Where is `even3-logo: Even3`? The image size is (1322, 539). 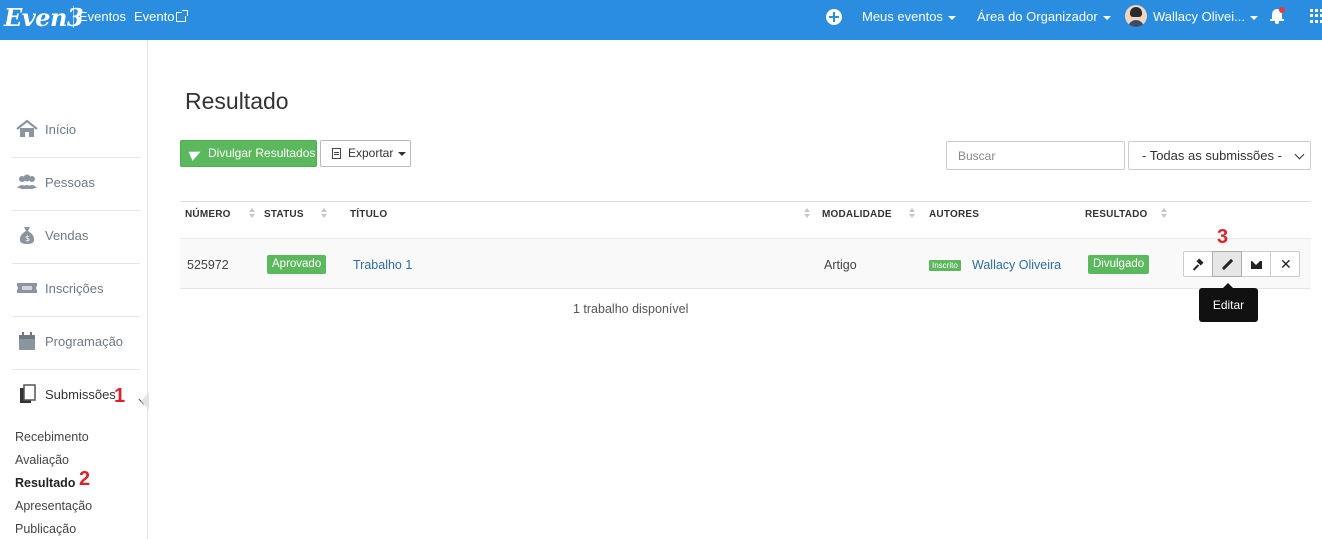 even3-logo: Even3 is located at coordinates (44, 17).